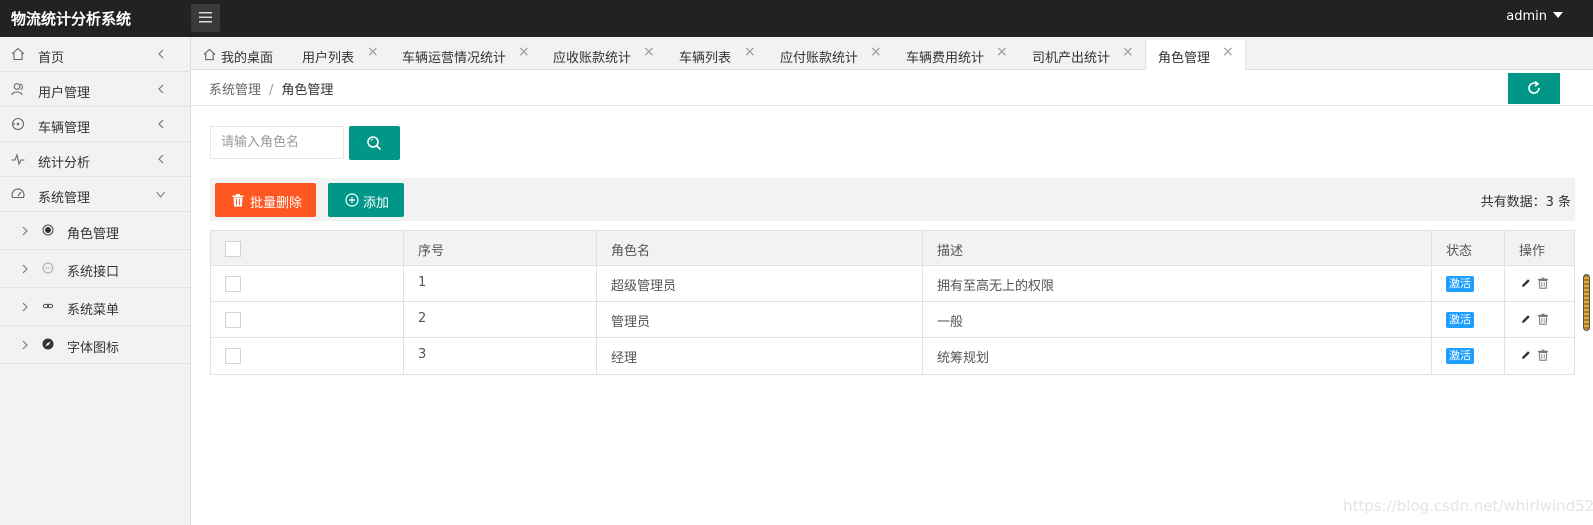 This screenshot has width=1593, height=525. I want to click on user-menu: admin, so click(1534, 16).